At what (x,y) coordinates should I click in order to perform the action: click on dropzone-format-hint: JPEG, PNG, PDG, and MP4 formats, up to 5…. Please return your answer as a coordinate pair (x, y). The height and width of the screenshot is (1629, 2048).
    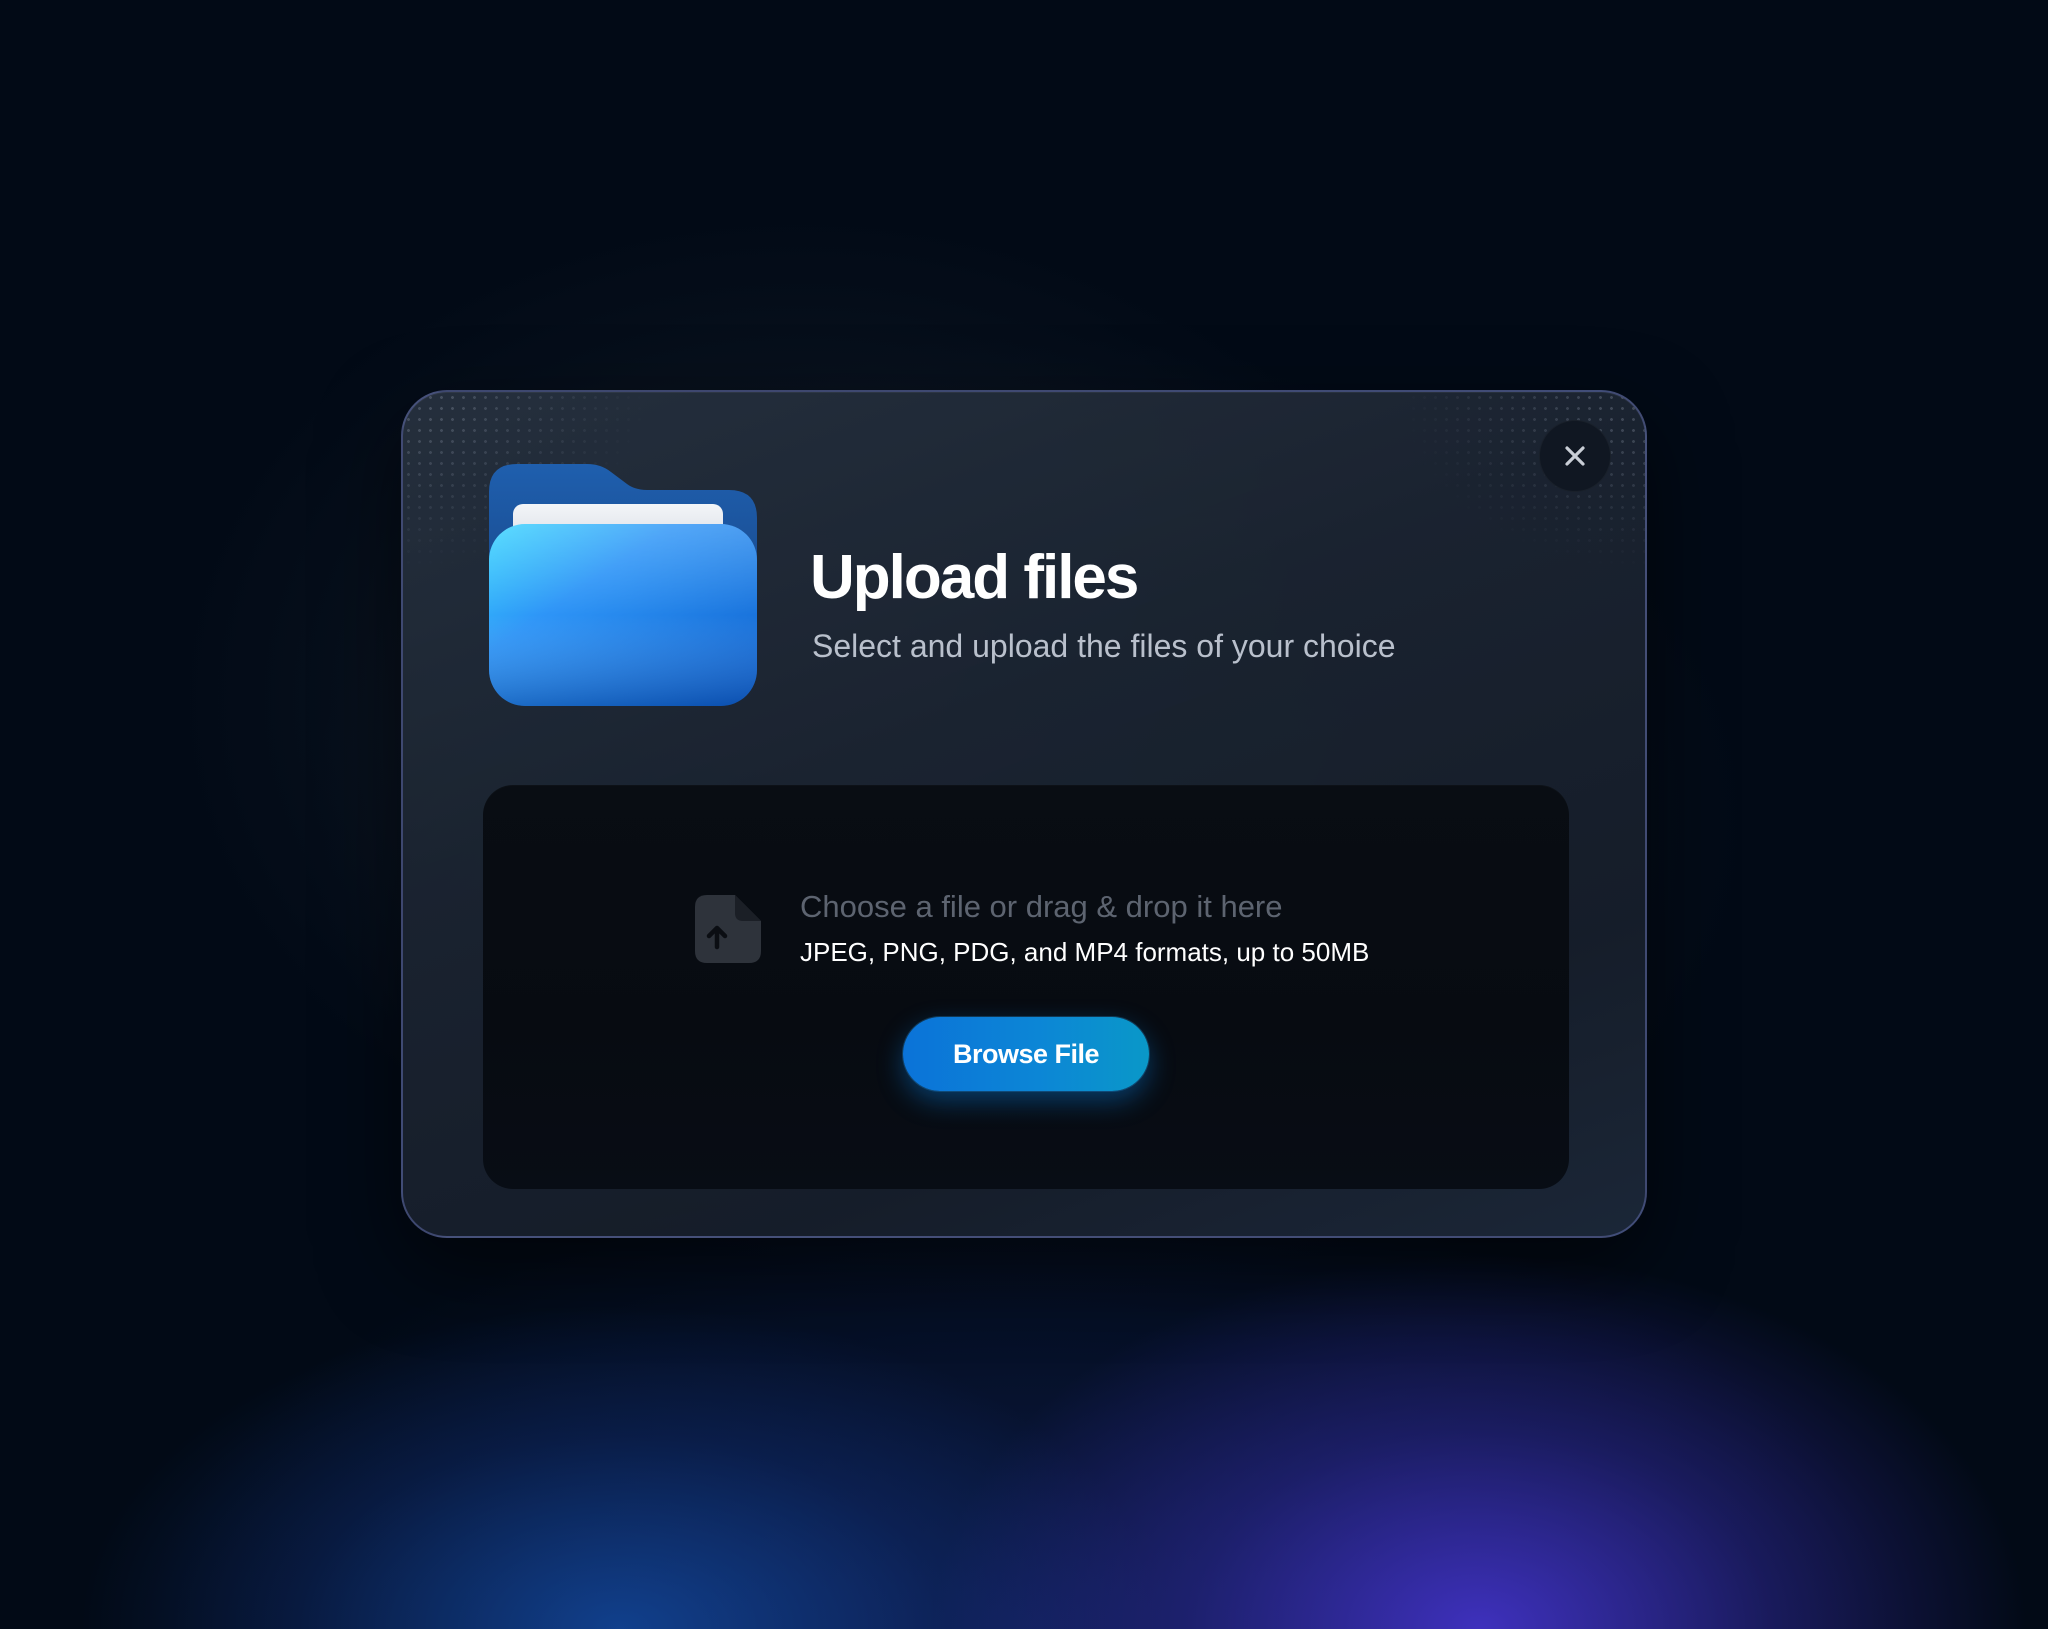
    Looking at the image, I should click on (1085, 952).